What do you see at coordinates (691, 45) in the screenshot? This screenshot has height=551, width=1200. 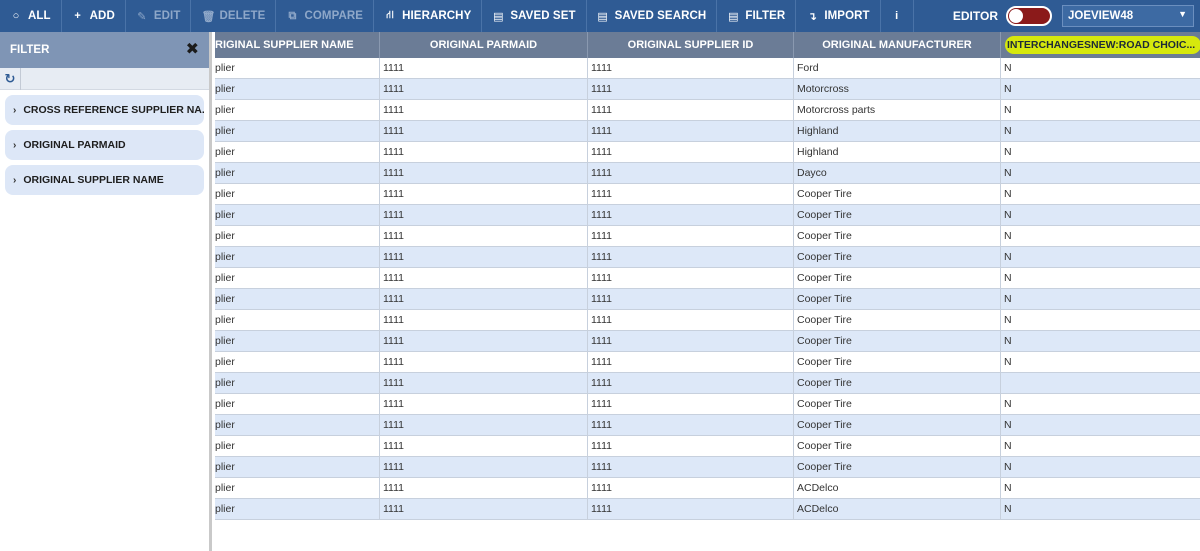 I see `column-header: ORIGINAL SUPPLIER ID` at bounding box center [691, 45].